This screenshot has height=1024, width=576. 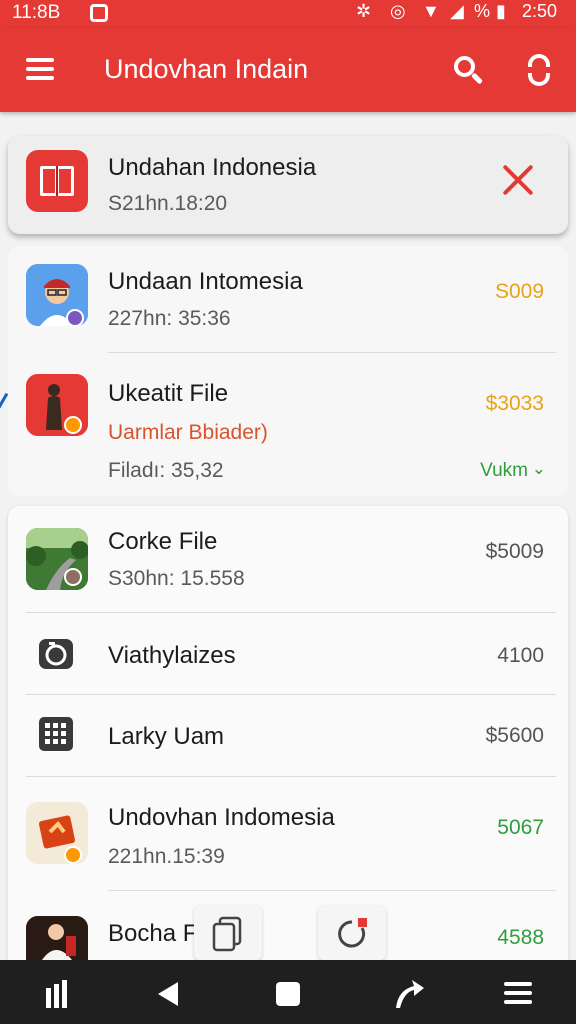 What do you see at coordinates (504, 471) in the screenshot?
I see `expand-link: Vukm` at bounding box center [504, 471].